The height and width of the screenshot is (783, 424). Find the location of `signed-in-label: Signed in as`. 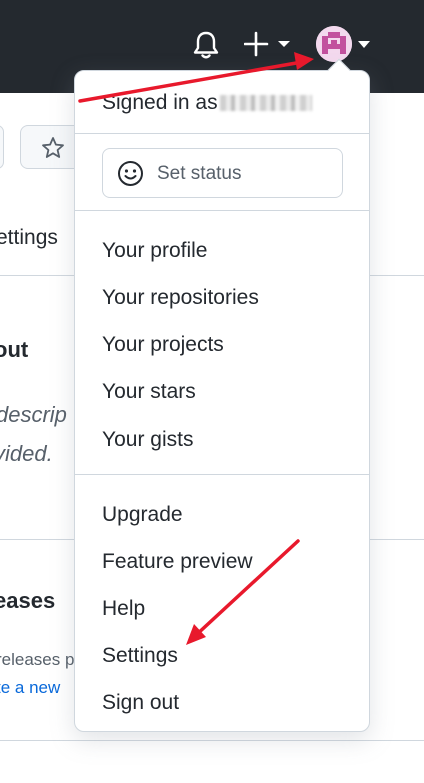

signed-in-label: Signed in as is located at coordinates (207, 103).